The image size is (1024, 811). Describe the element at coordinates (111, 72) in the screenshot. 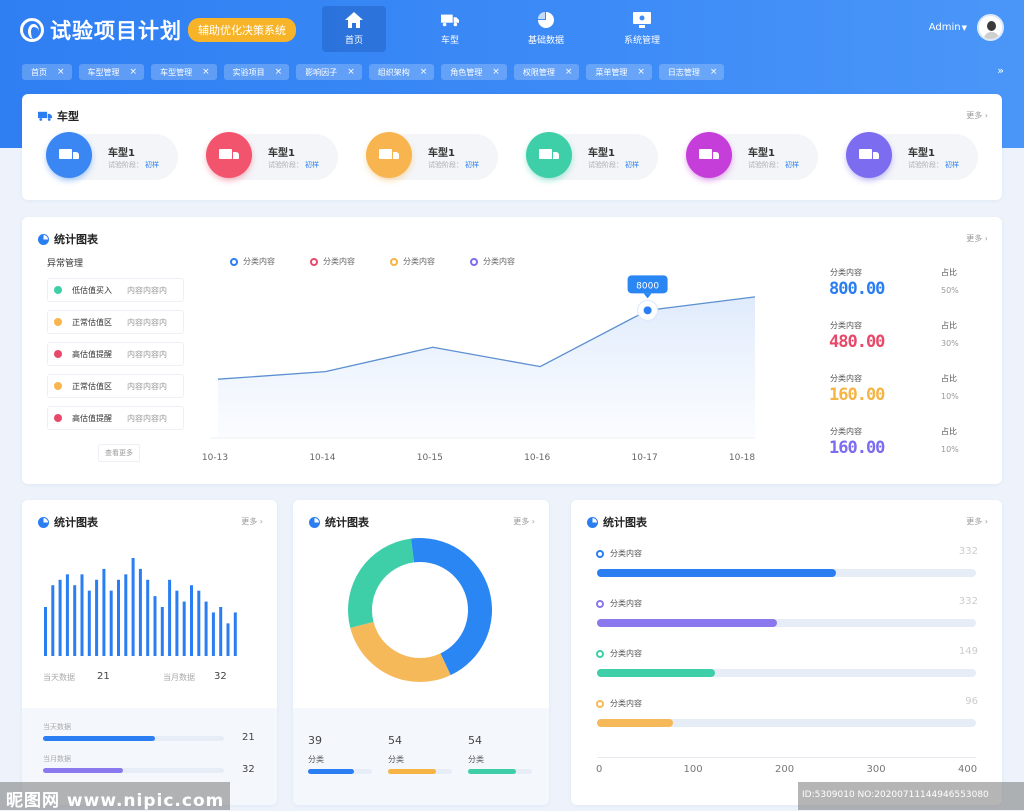

I see `tab-1: 车型管理 ×` at that location.